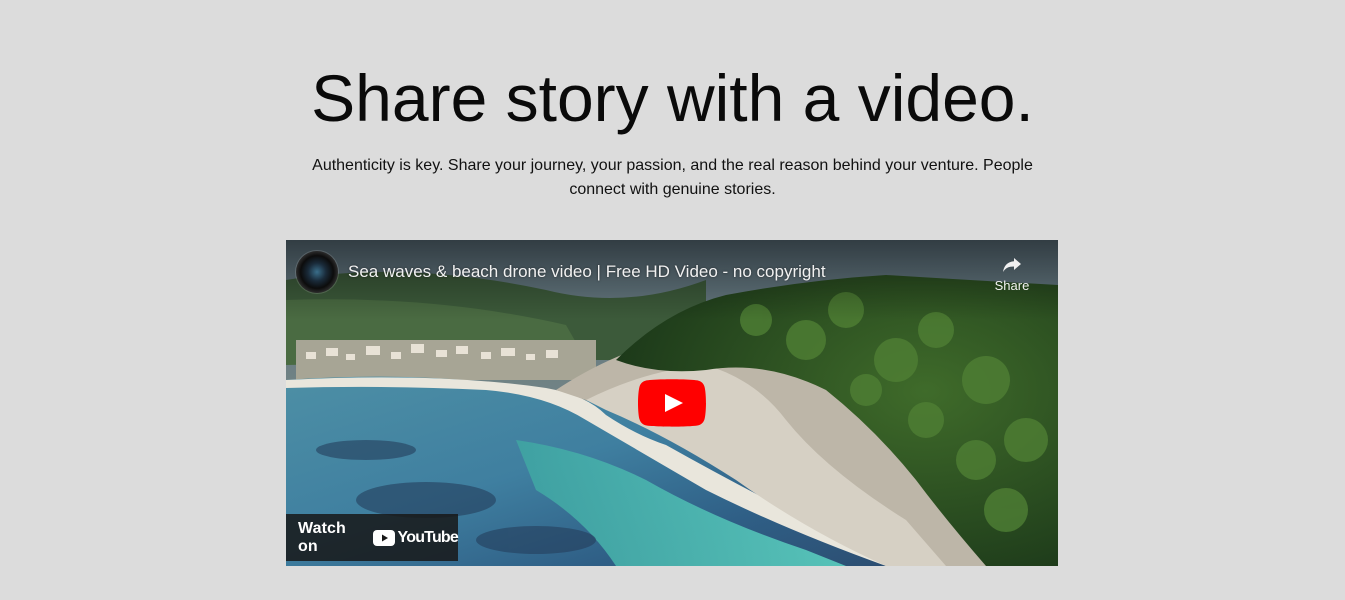 This screenshot has width=1345, height=600. Describe the element at coordinates (322, 537) in the screenshot. I see `watch-on-label: Watch on` at that location.